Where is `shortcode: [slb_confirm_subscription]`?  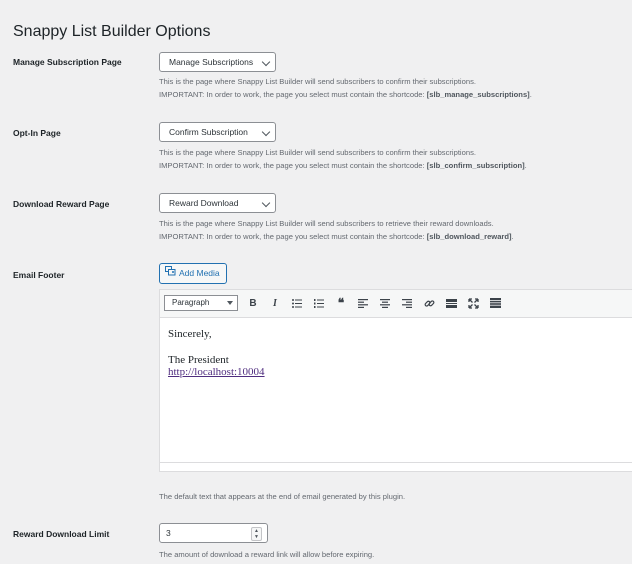 shortcode: [slb_confirm_subscription] is located at coordinates (475, 165).